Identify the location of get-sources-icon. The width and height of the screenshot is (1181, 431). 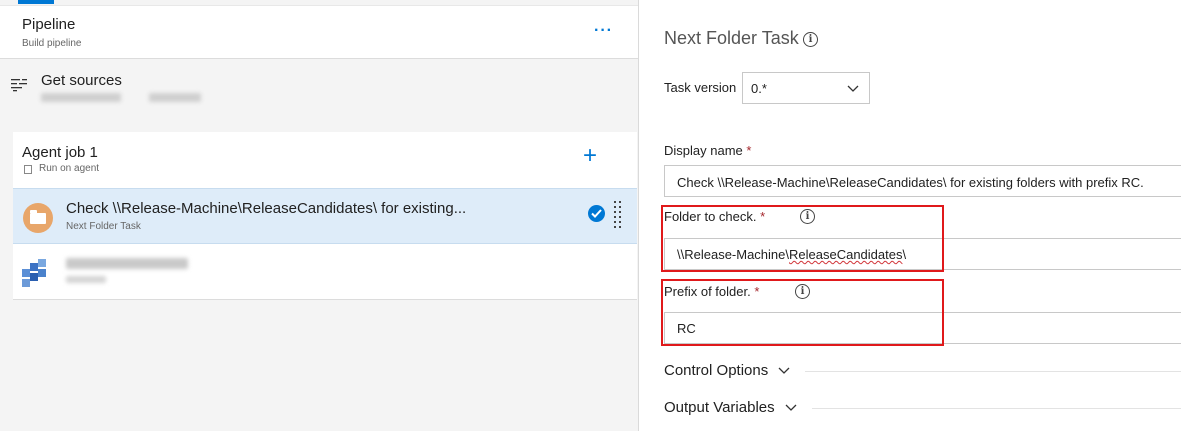
(19, 85).